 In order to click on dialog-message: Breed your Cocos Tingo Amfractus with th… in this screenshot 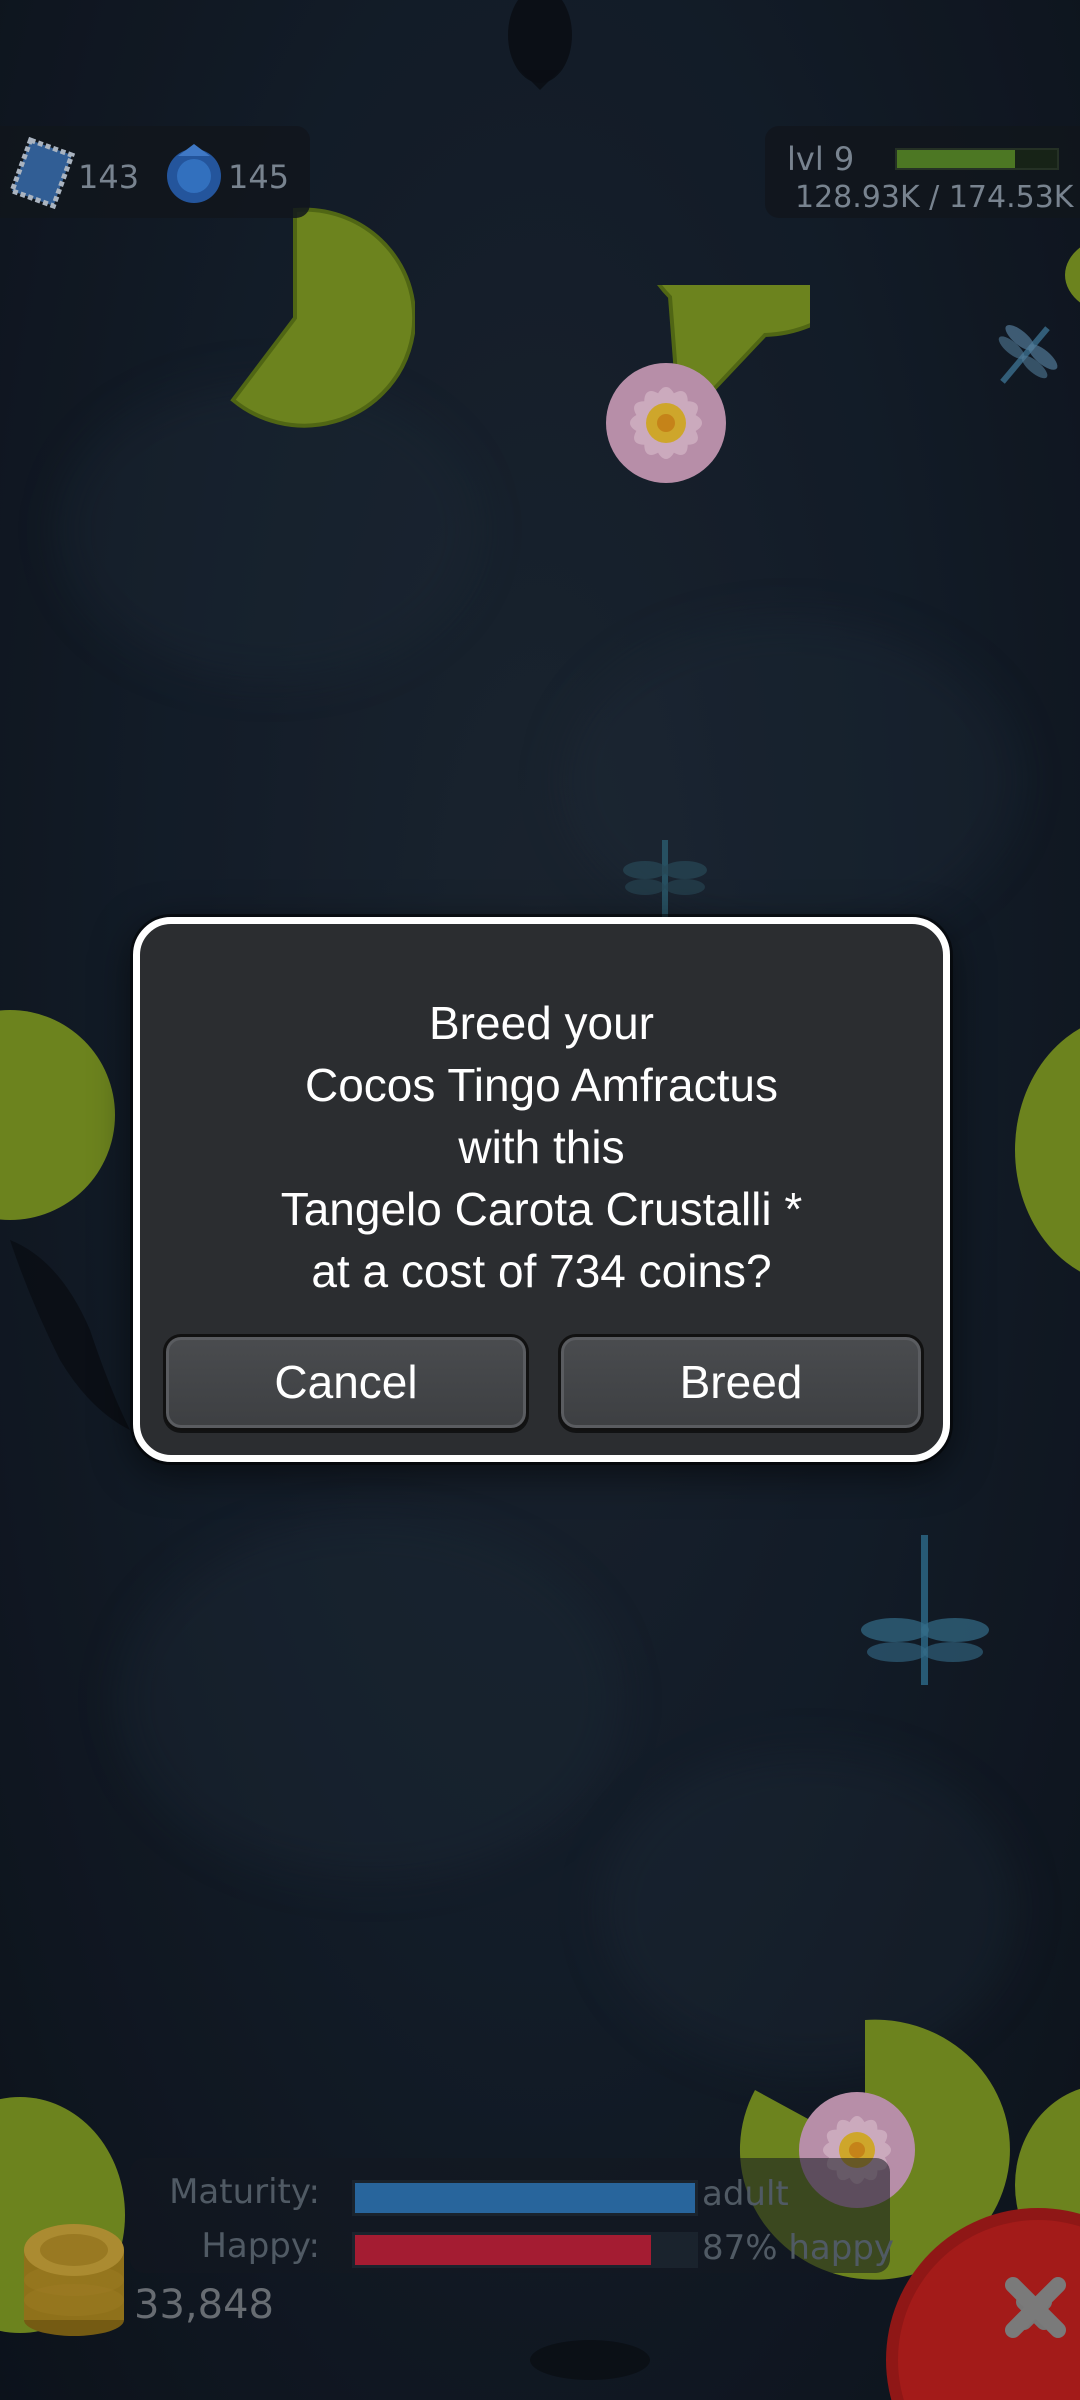, I will do `click(541, 1147)`.